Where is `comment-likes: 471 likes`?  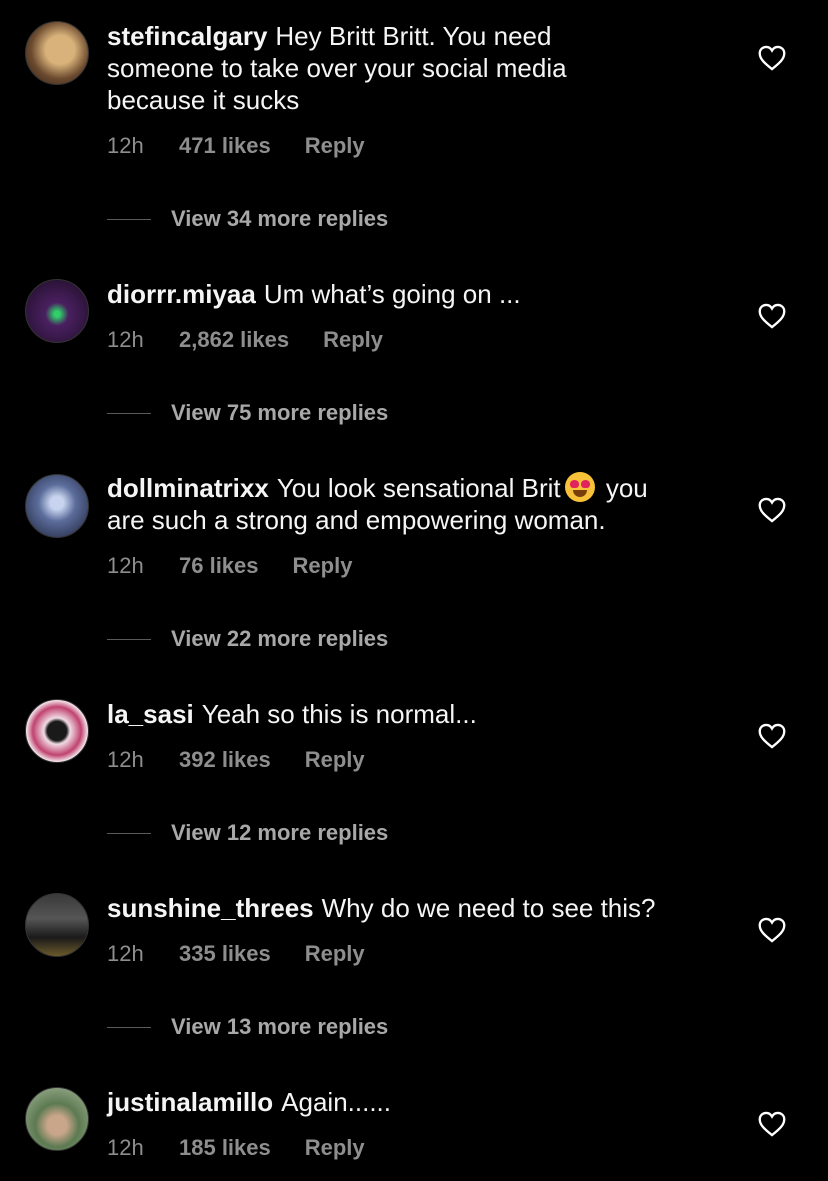
comment-likes: 471 likes is located at coordinates (225, 146).